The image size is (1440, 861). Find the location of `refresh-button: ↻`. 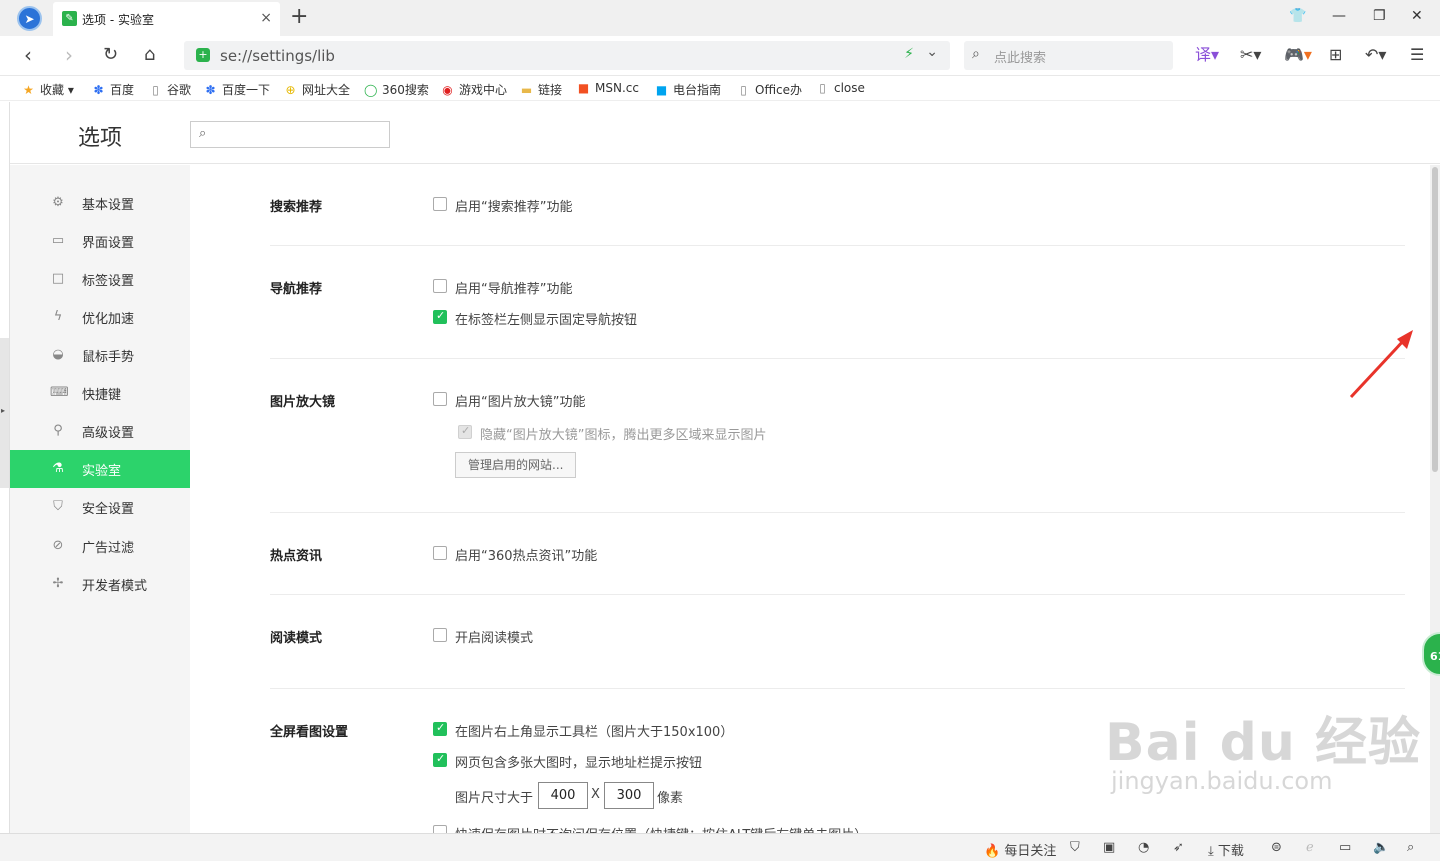

refresh-button: ↻ is located at coordinates (110, 55).